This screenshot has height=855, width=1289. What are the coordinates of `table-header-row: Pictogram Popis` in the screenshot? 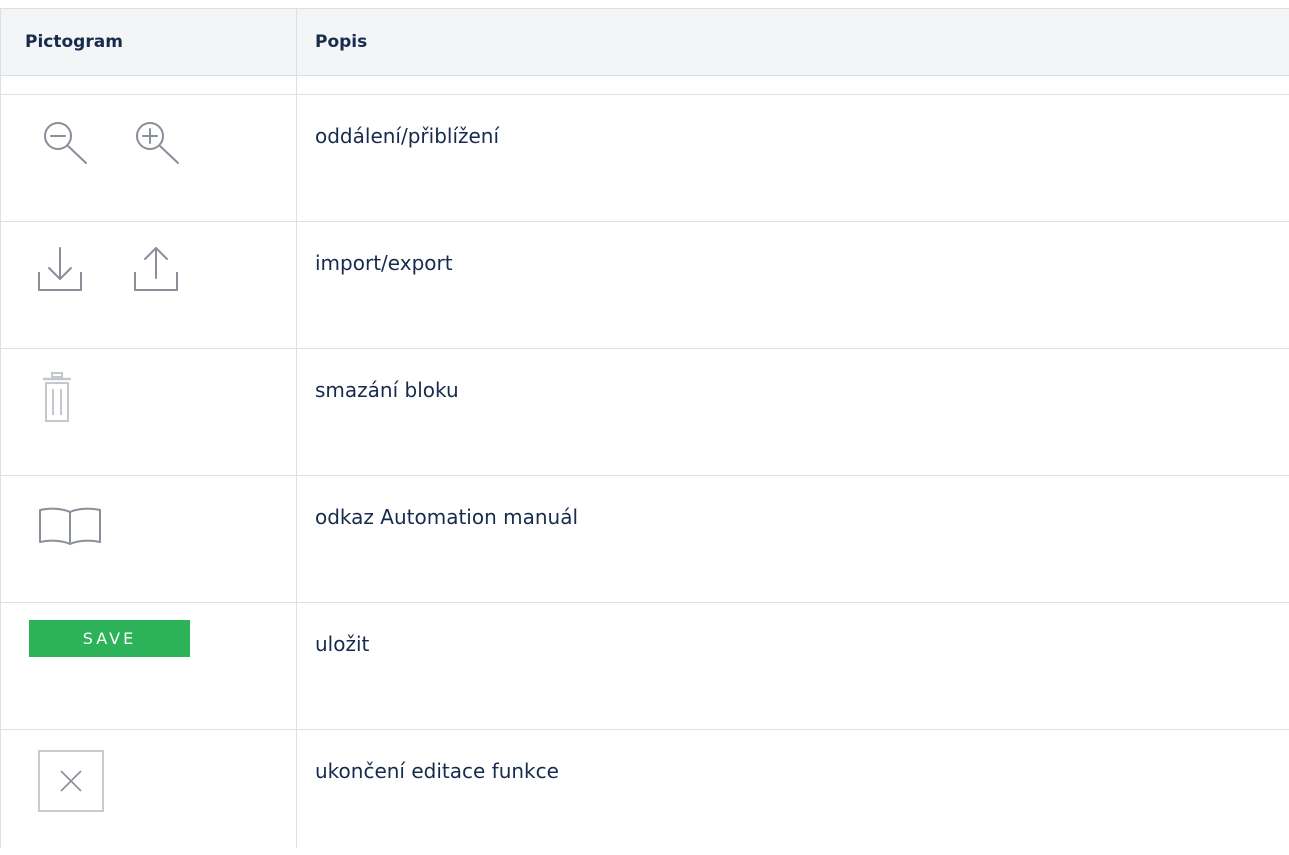 It's located at (644, 42).